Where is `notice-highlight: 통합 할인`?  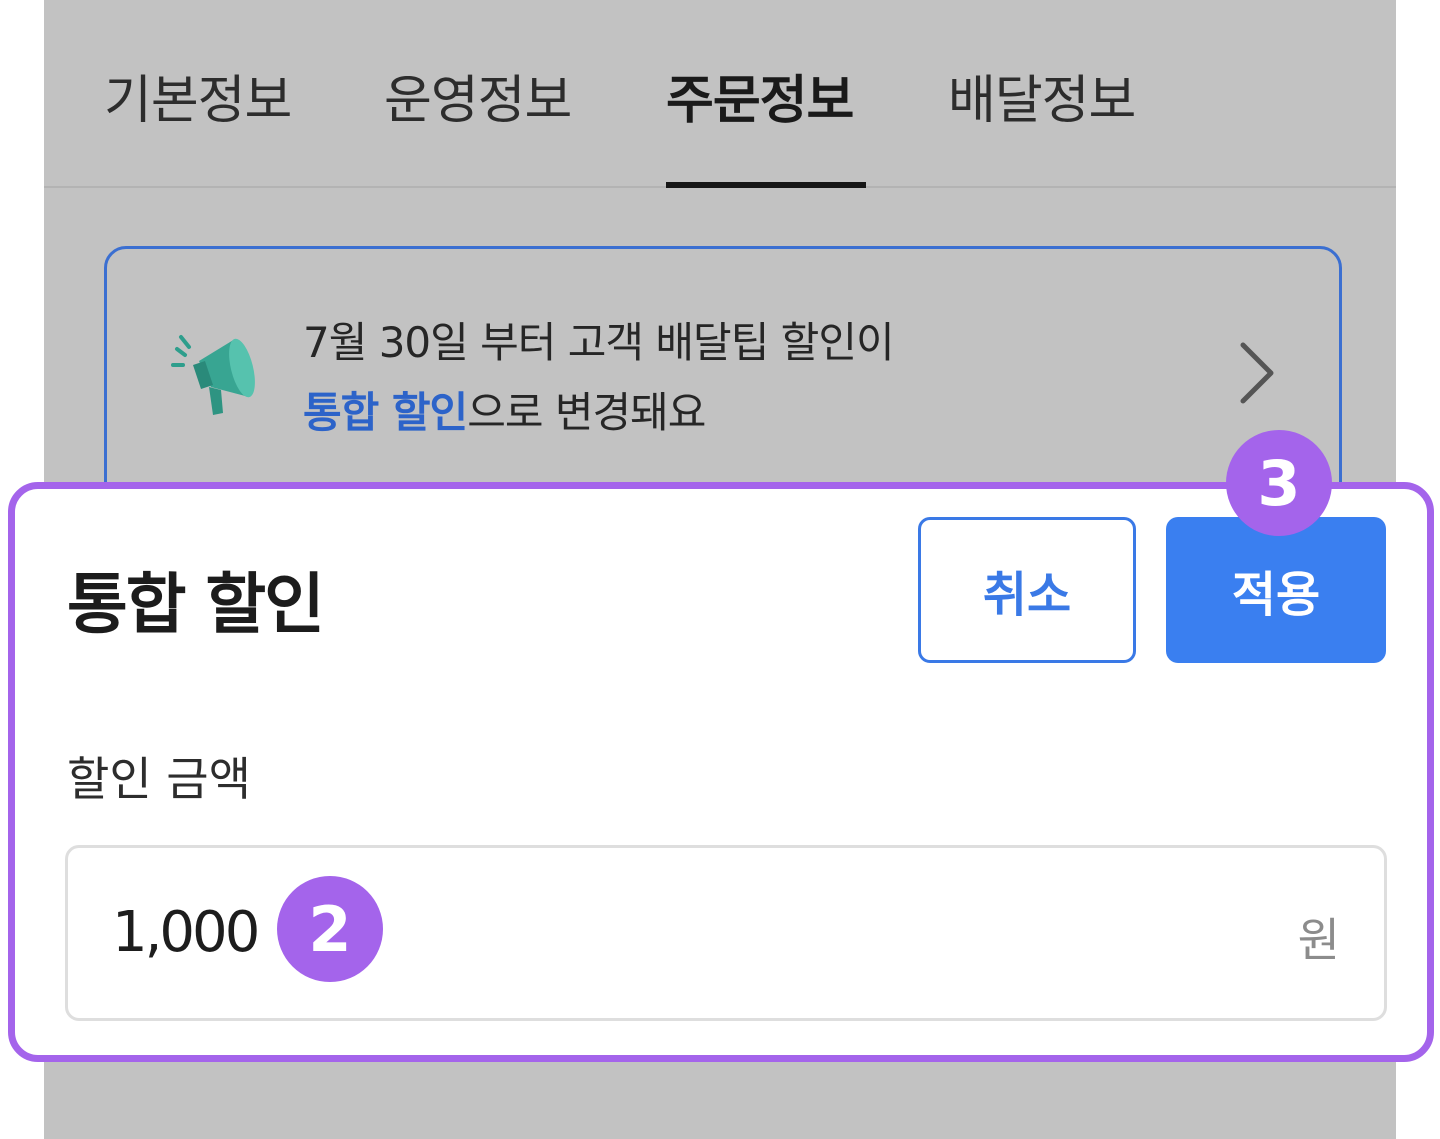 notice-highlight: 통합 할인 is located at coordinates (385, 412).